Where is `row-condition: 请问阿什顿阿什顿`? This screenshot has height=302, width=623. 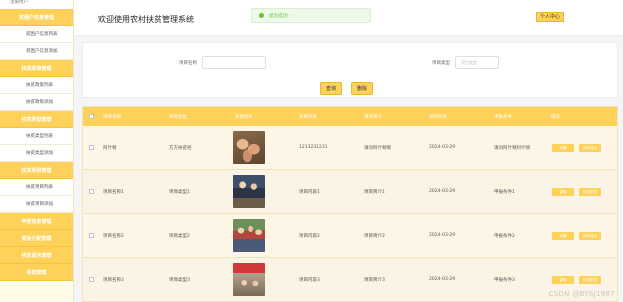
row-condition: 请问阿什顿阿什顿 is located at coordinates (512, 148).